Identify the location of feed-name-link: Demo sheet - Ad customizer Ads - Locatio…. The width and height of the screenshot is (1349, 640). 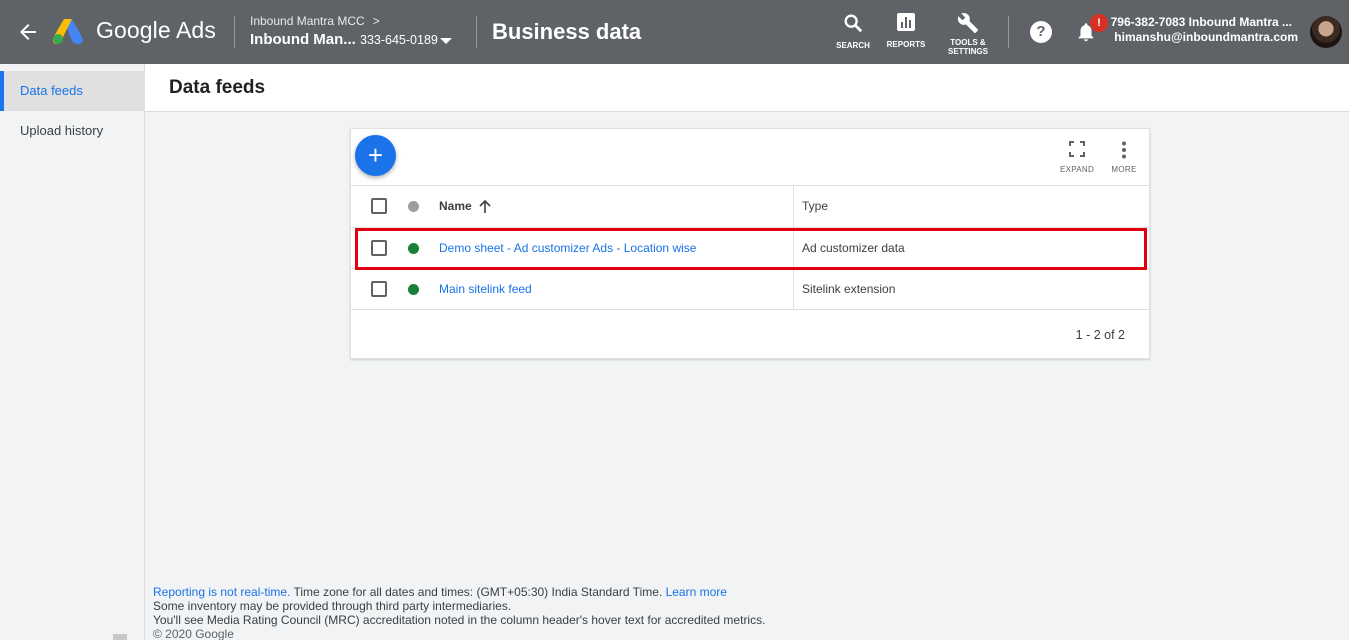
(567, 248).